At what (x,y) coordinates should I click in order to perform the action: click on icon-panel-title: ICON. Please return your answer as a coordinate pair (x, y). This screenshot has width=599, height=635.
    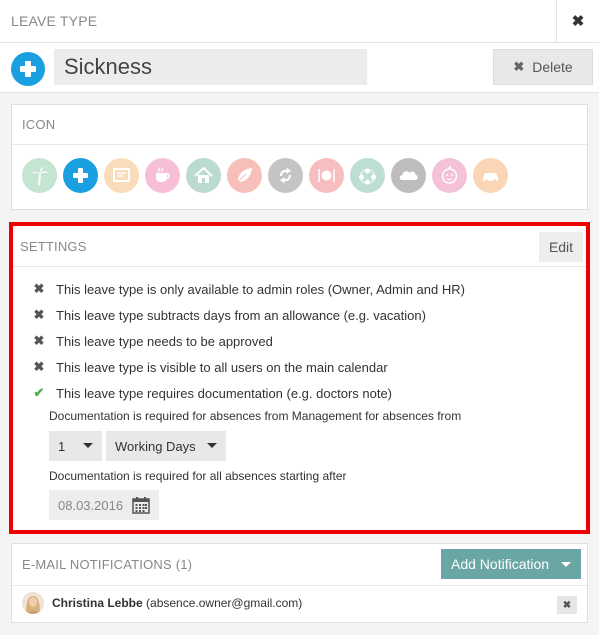
    Looking at the image, I should click on (299, 125).